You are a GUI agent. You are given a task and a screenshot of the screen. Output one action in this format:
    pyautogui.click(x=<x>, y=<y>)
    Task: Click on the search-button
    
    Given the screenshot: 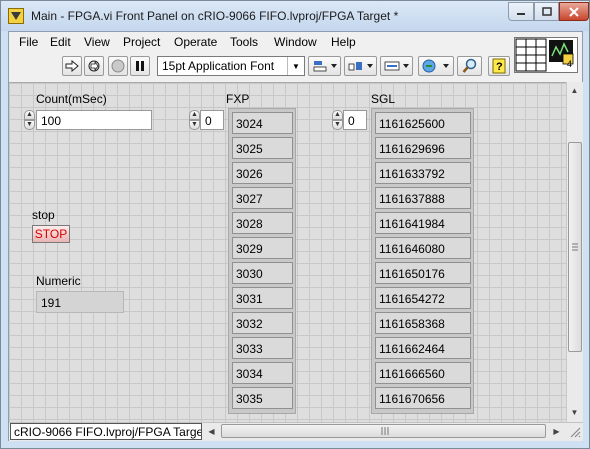 What is the action you would take?
    pyautogui.click(x=469, y=66)
    